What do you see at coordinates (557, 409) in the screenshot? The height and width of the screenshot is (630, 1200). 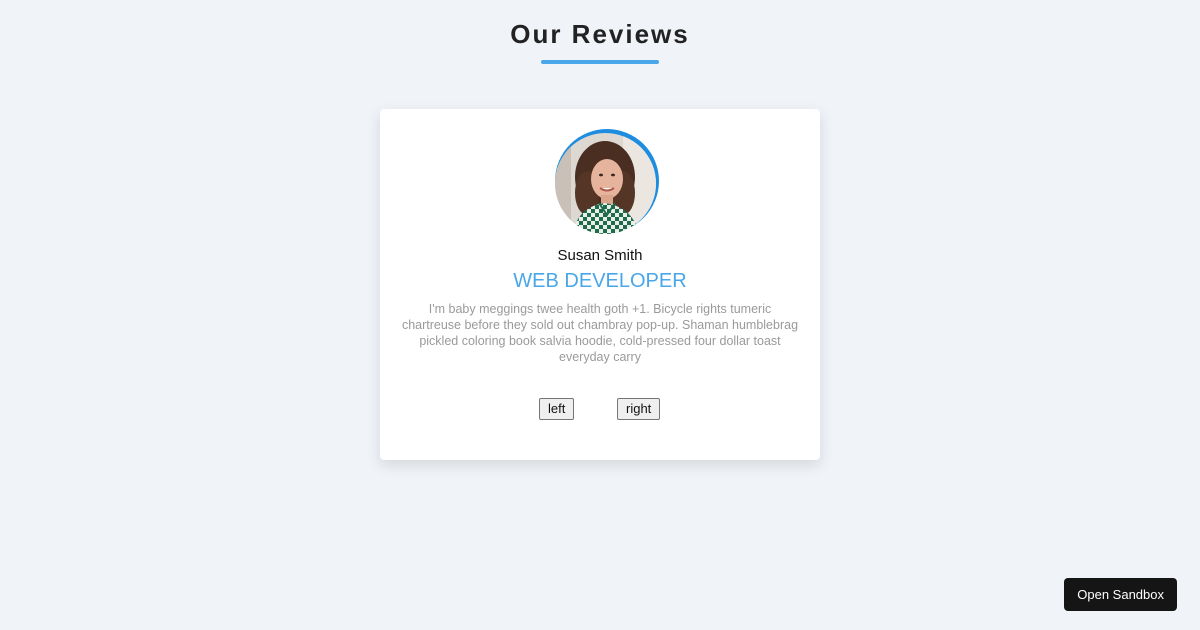 I see `prev-button: left` at bounding box center [557, 409].